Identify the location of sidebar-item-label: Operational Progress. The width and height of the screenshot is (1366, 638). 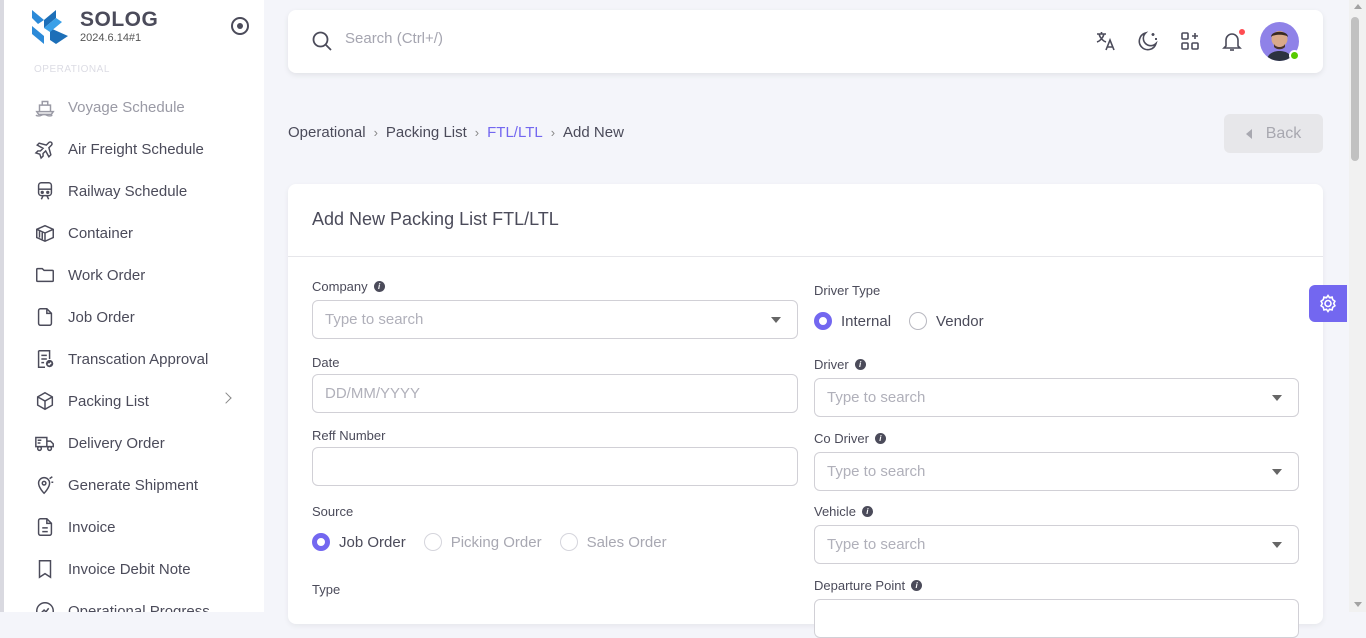
(139, 607).